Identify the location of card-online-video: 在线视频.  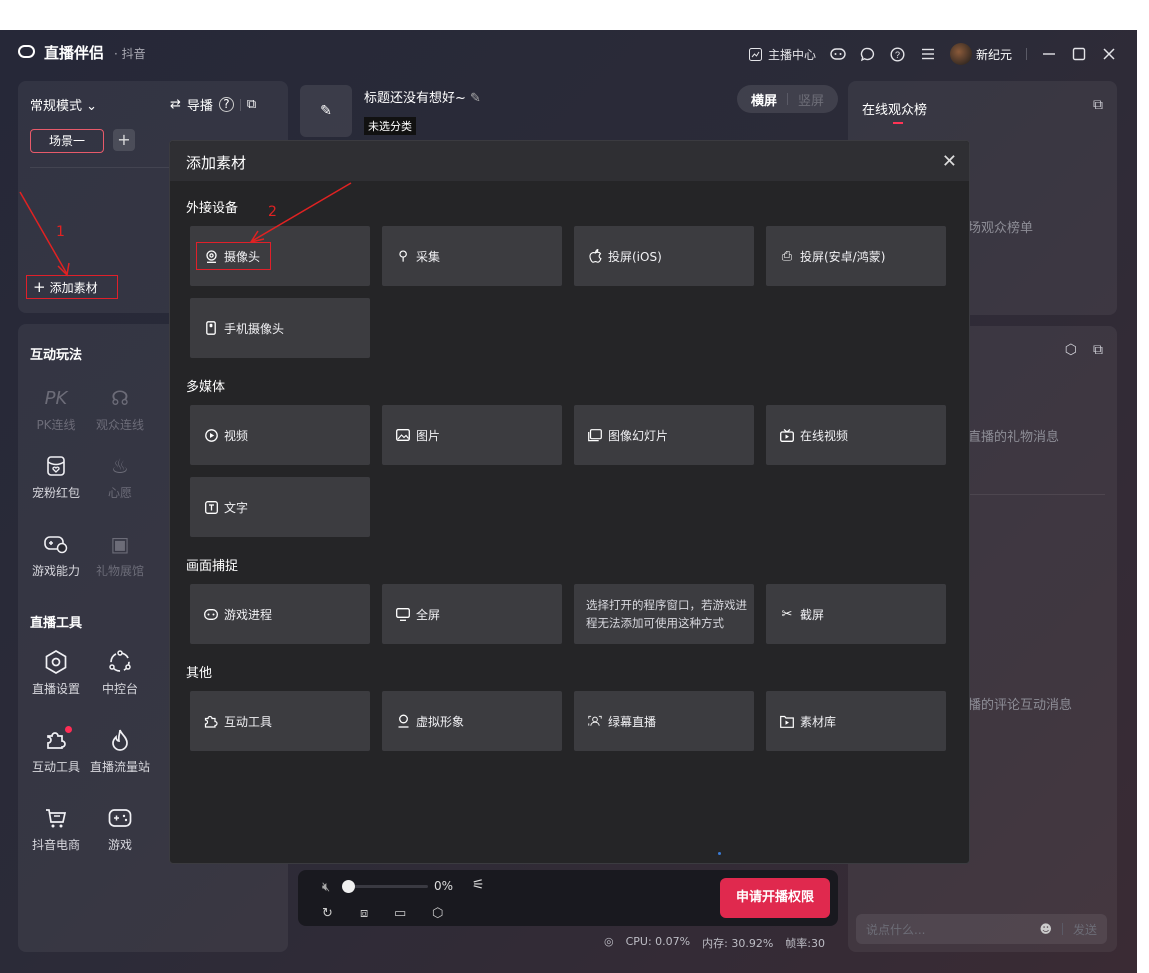
(856, 435).